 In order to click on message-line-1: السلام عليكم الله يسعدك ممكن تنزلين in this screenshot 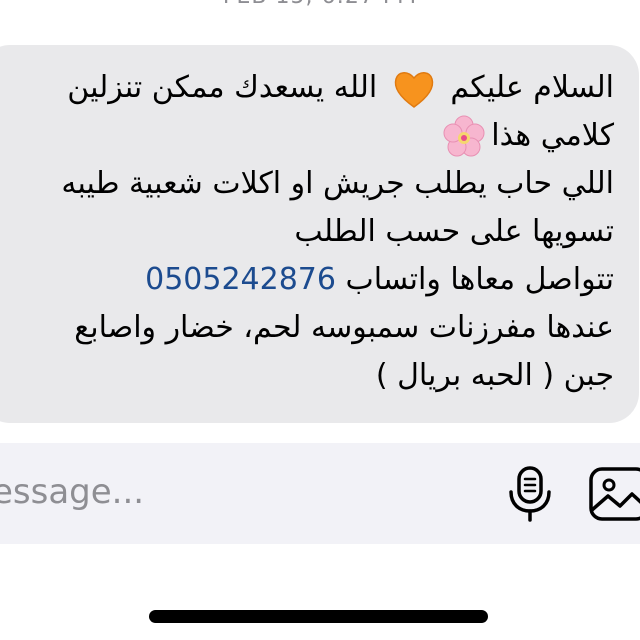, I will do `click(307, 88)`.